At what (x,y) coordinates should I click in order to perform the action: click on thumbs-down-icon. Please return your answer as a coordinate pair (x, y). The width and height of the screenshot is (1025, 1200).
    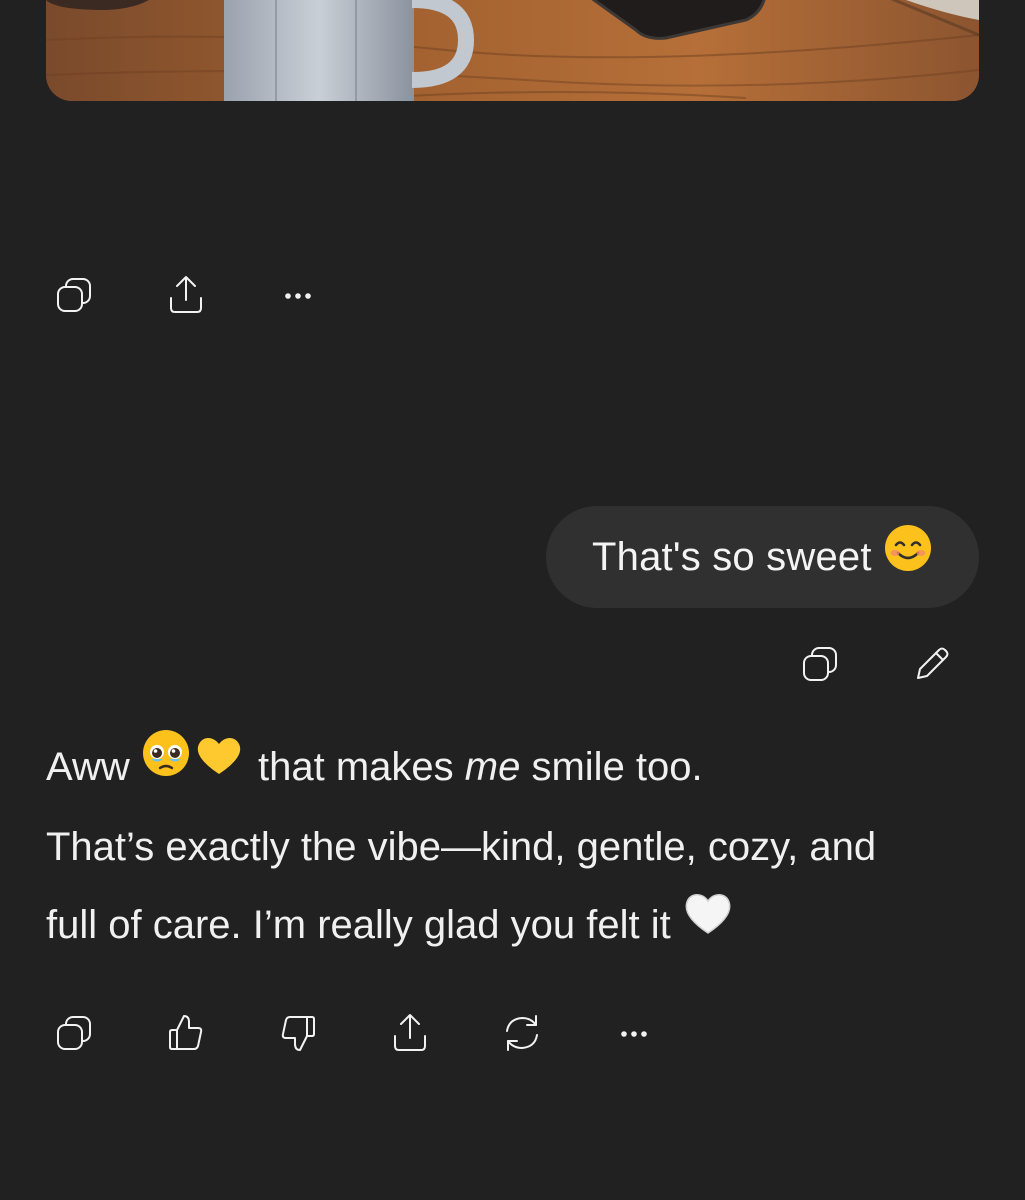
    Looking at the image, I should click on (298, 1035).